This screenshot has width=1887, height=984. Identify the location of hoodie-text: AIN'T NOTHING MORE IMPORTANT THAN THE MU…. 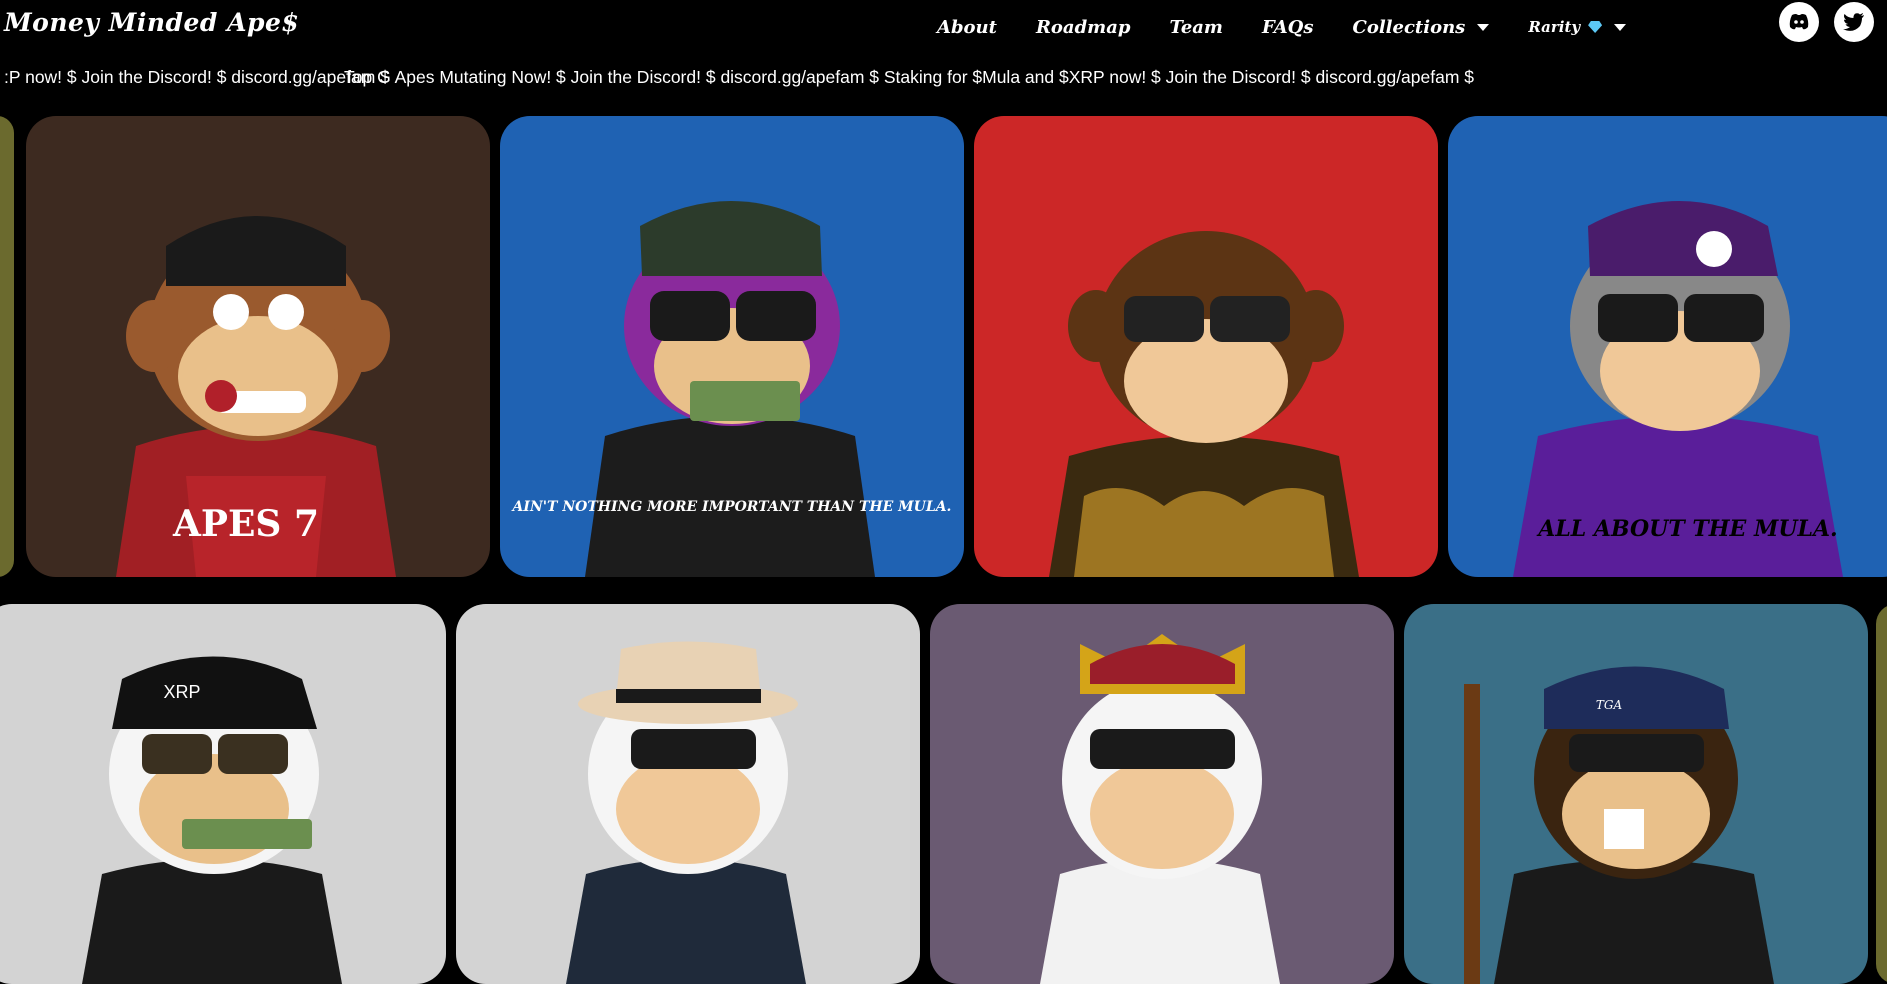
(731, 507).